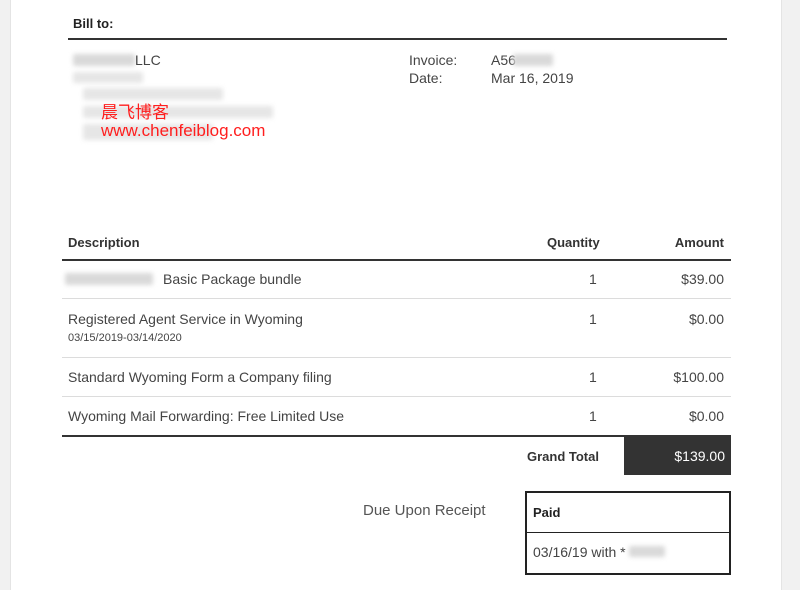 The width and height of the screenshot is (800, 590). Describe the element at coordinates (593, 279) in the screenshot. I see `row-1-quantity: 1` at that location.